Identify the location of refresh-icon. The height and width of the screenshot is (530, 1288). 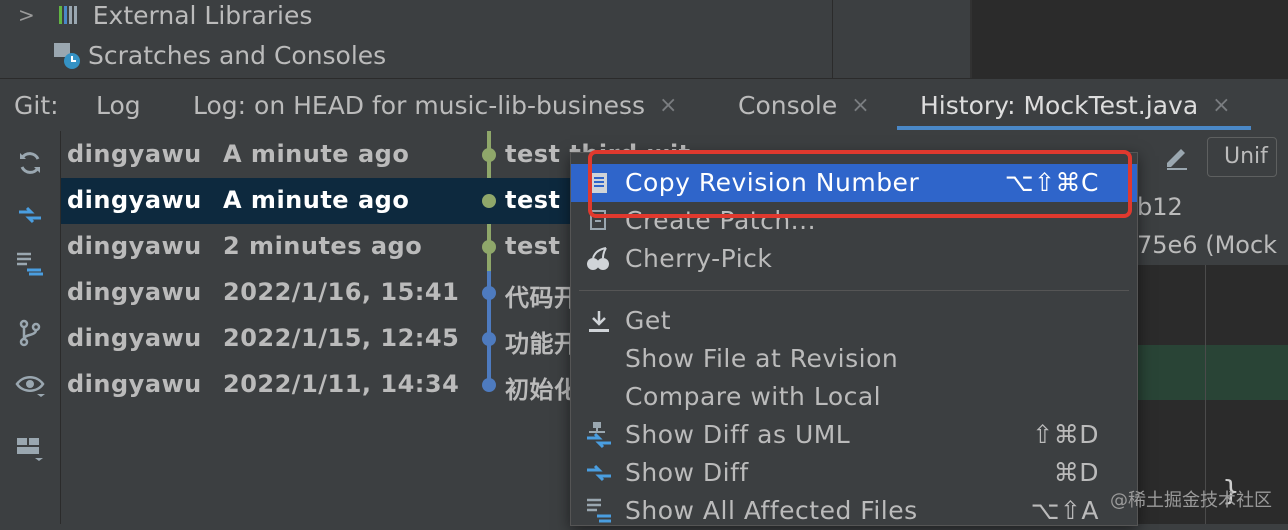
(30, 163).